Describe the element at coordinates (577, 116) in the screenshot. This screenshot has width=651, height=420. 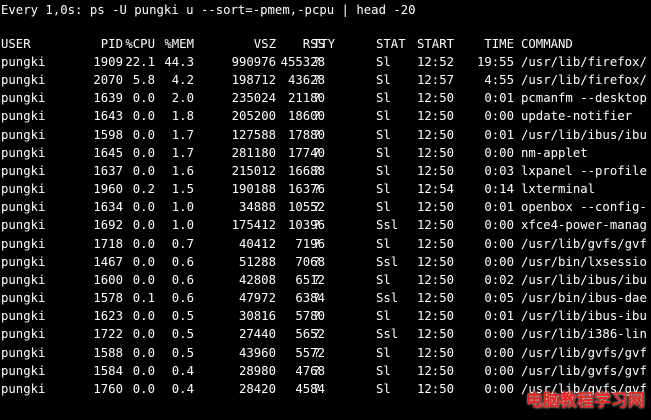
I see `cell-command: update-notifier` at that location.